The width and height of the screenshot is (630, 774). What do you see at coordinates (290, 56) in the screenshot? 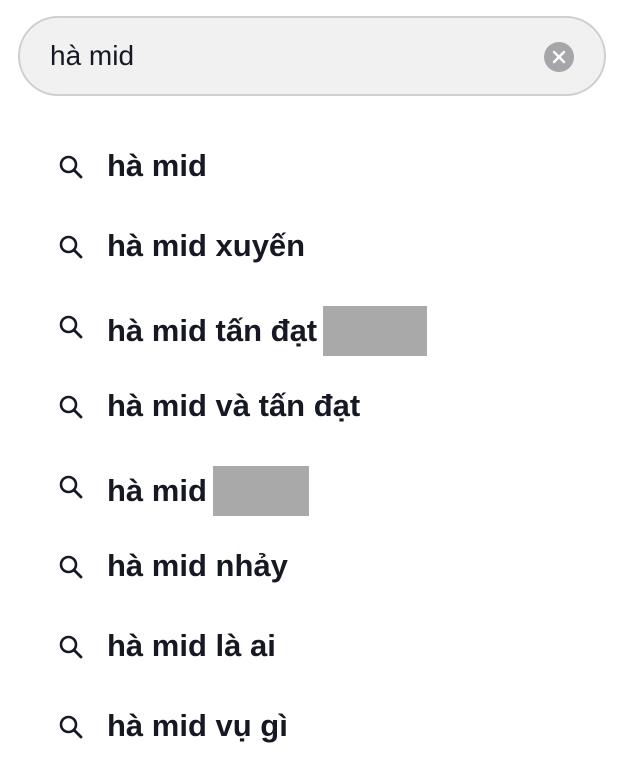
I see `search-input` at bounding box center [290, 56].